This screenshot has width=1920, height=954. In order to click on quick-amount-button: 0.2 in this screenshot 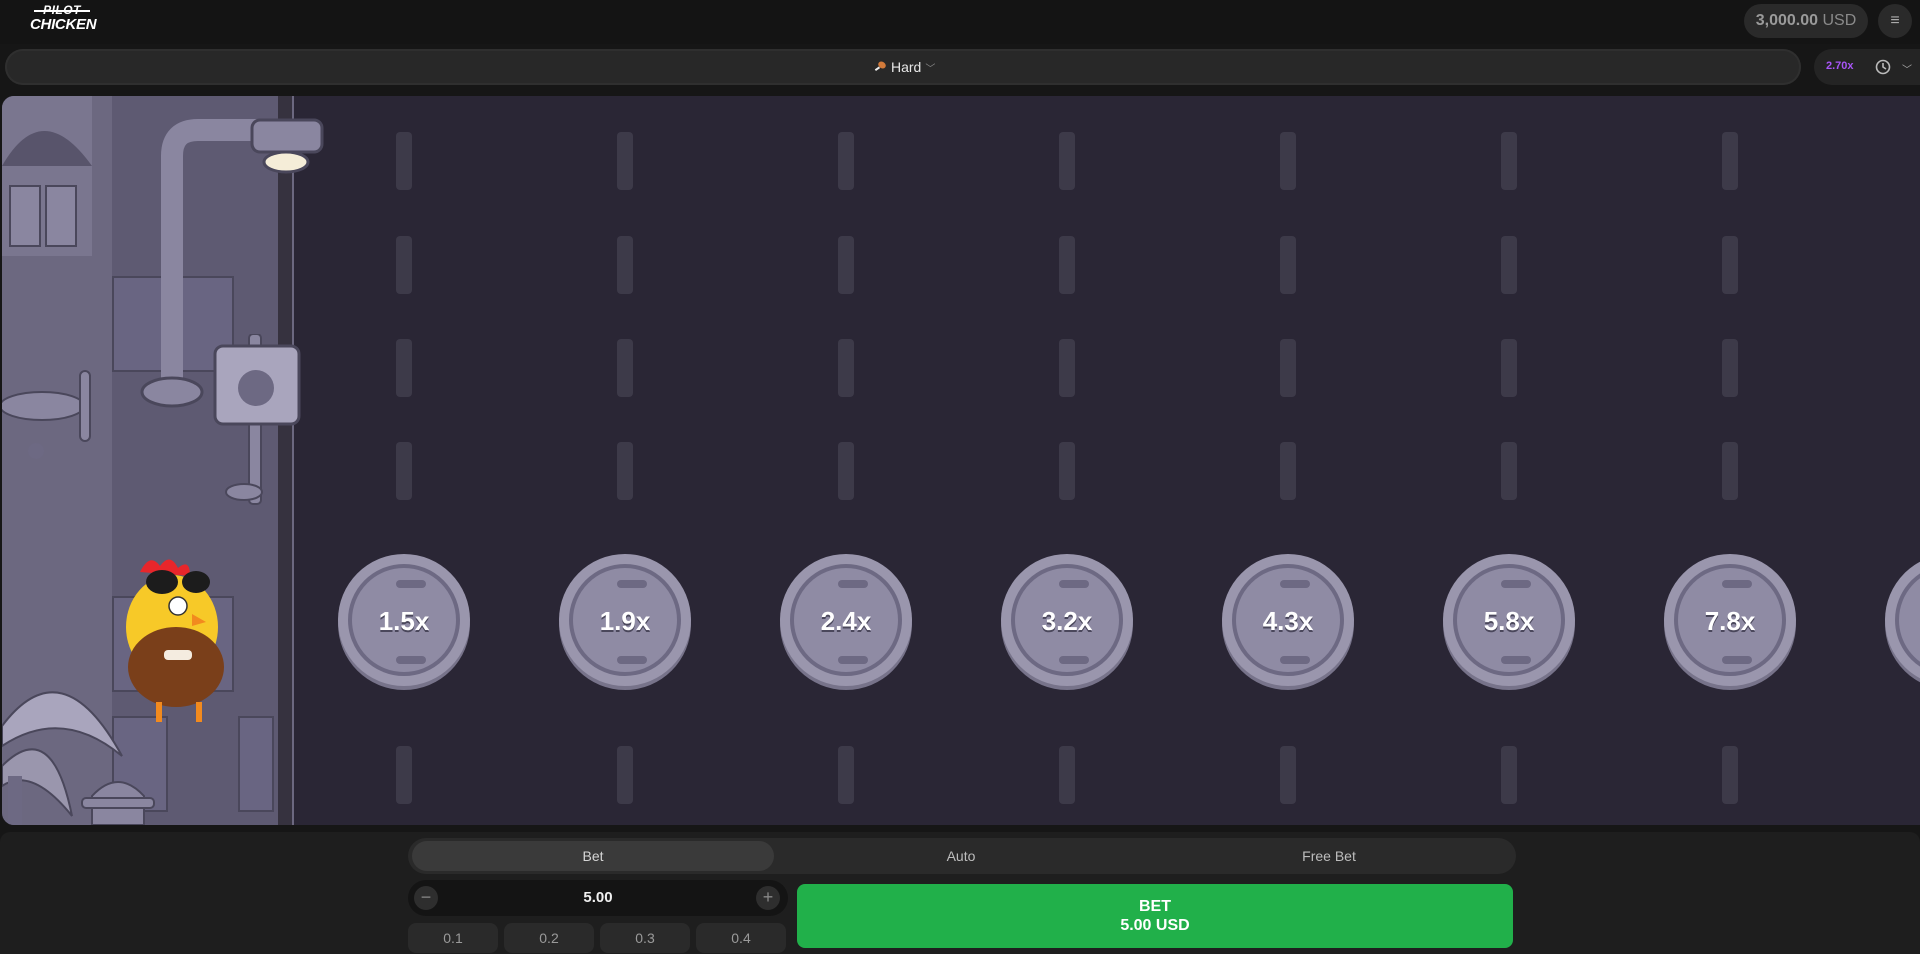, I will do `click(549, 938)`.